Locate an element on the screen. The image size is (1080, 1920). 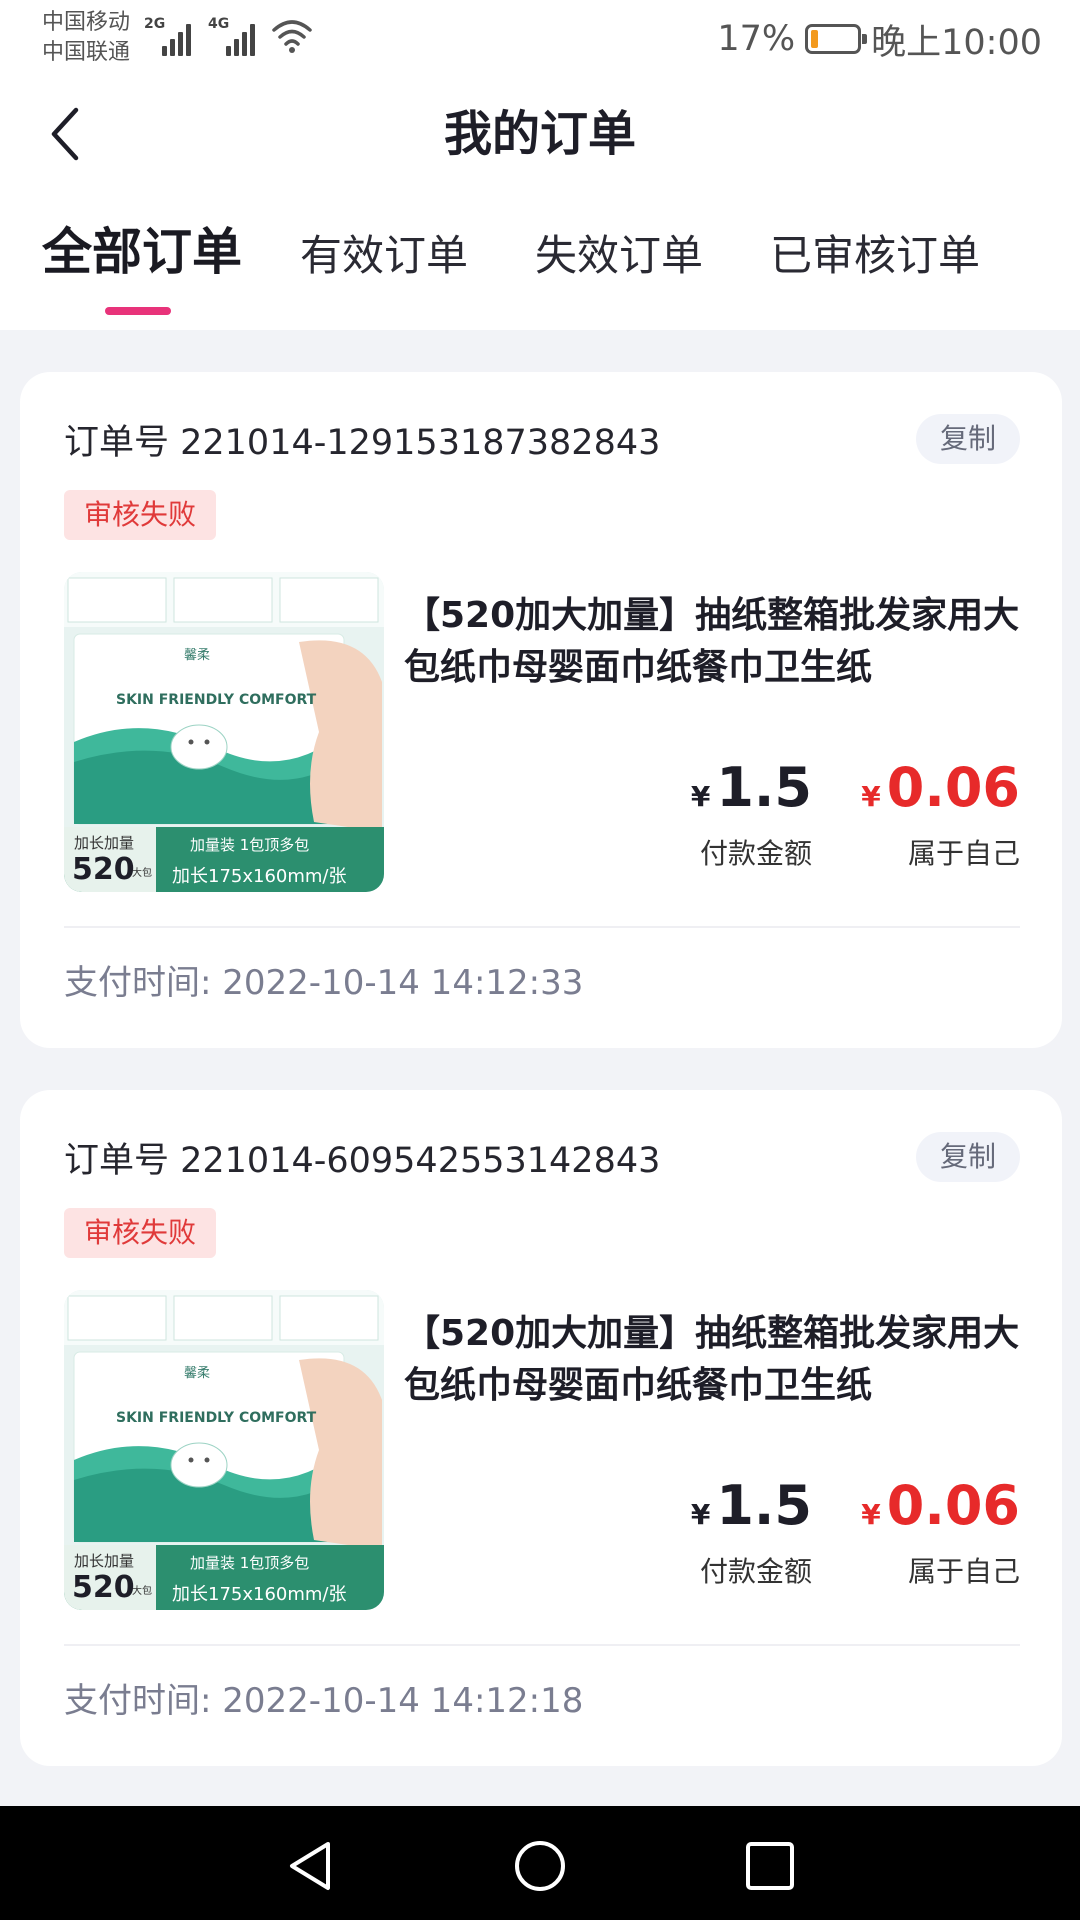
triangle-back-icon is located at coordinates (310, 1866).